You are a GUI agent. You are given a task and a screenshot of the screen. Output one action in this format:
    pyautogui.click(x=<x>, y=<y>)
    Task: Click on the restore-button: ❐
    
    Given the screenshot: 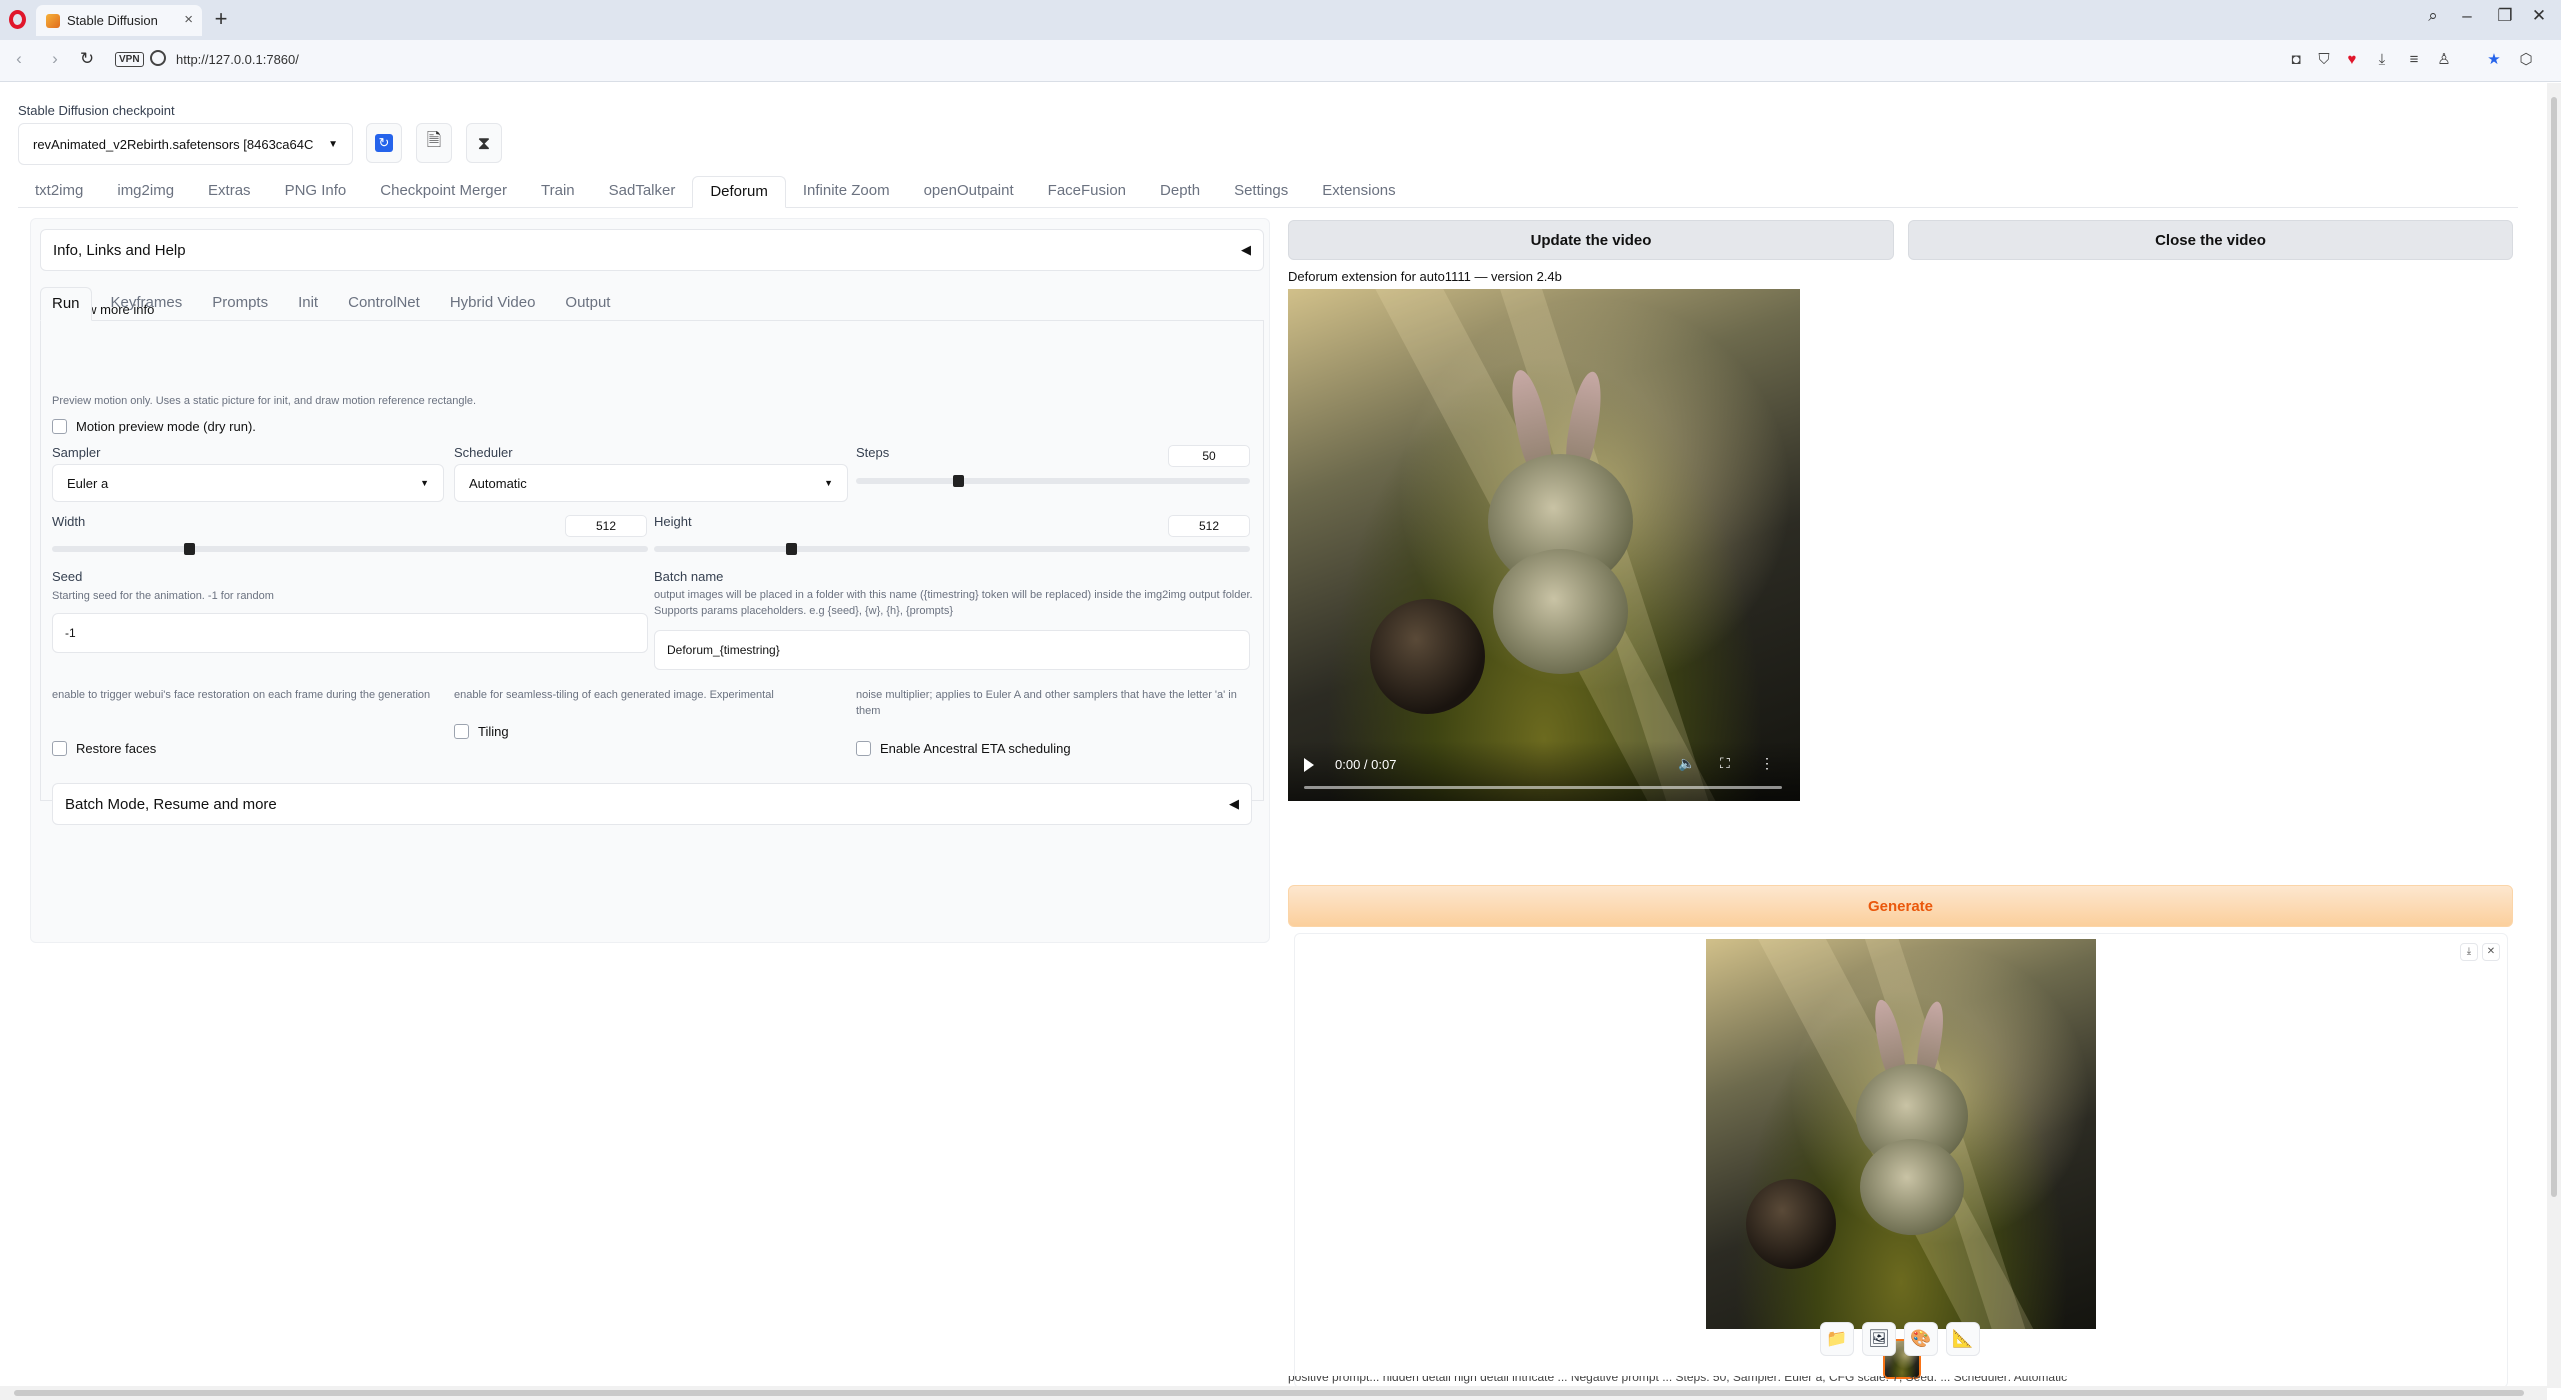 What is the action you would take?
    pyautogui.click(x=2505, y=16)
    